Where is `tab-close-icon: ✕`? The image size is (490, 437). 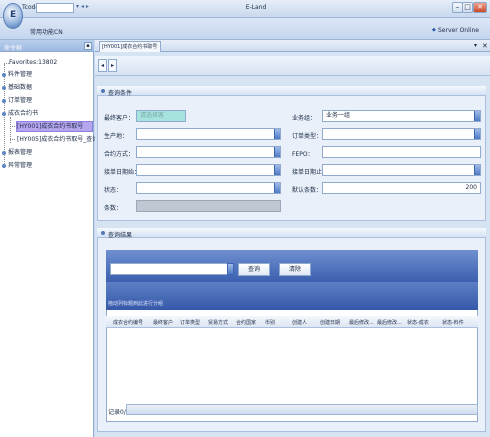 tab-close-icon: ✕ is located at coordinates (485, 46).